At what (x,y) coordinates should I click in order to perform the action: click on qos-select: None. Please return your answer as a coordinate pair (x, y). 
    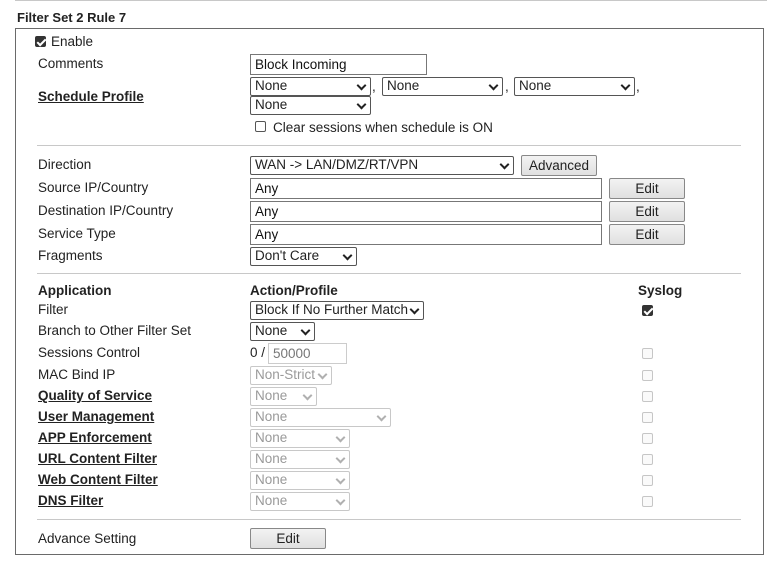
    Looking at the image, I should click on (283, 396).